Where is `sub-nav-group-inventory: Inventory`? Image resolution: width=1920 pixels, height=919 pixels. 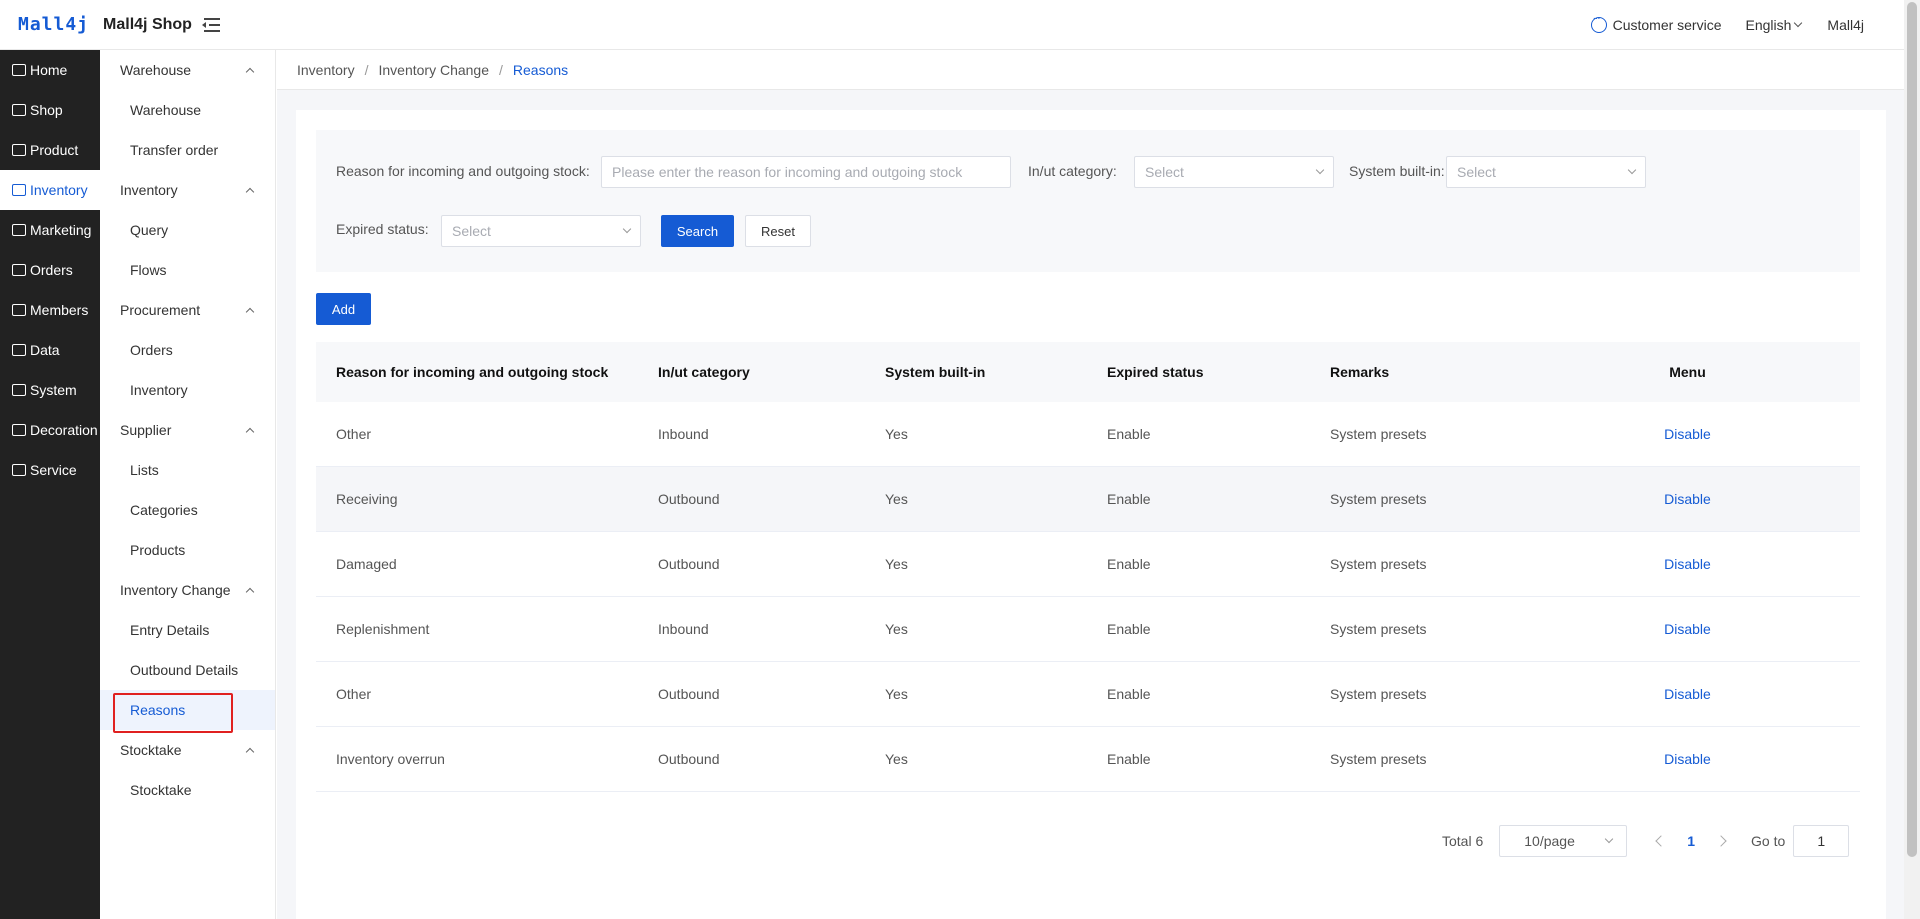 sub-nav-group-inventory: Inventory is located at coordinates (187, 190).